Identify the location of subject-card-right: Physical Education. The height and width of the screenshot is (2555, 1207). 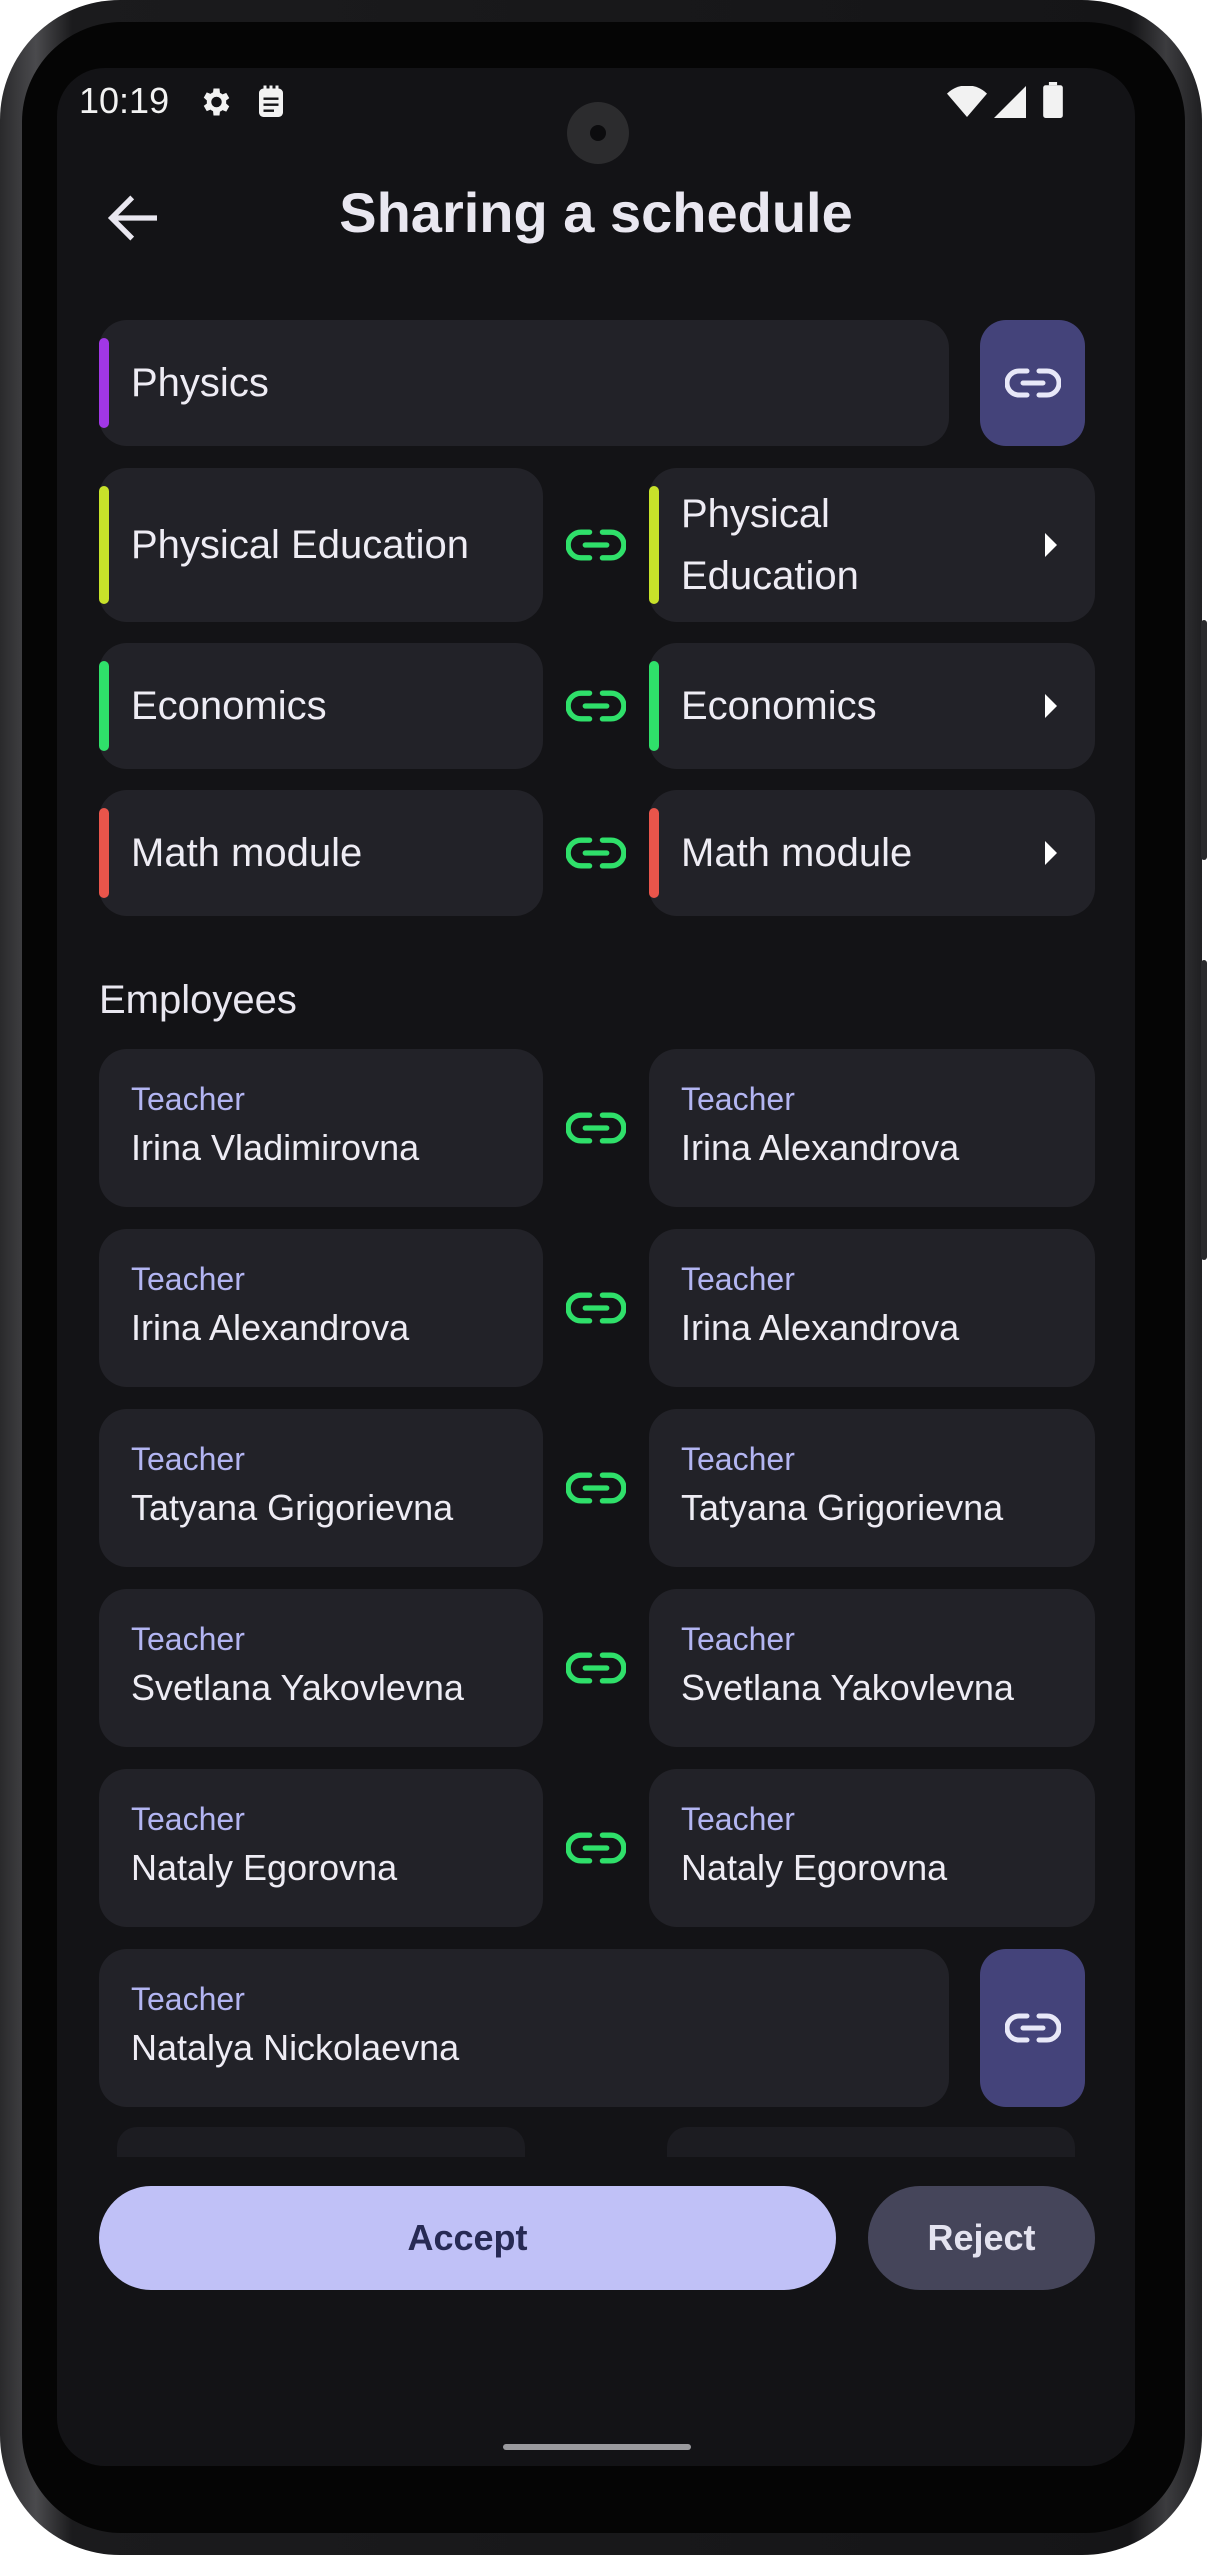
(872, 545).